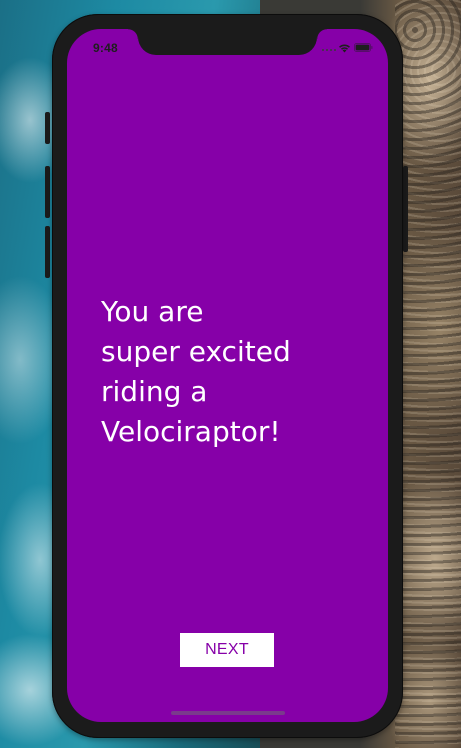 The height and width of the screenshot is (748, 461). What do you see at coordinates (105, 48) in the screenshot?
I see `status-time: 9:48` at bounding box center [105, 48].